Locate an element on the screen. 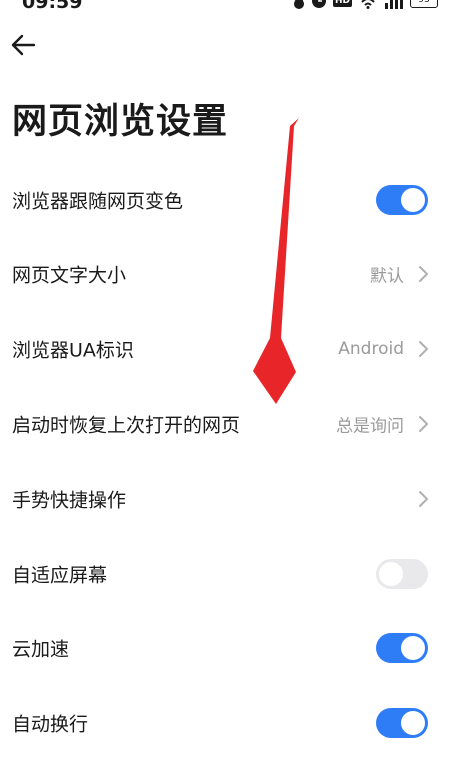 The width and height of the screenshot is (466, 760). wifi-icon is located at coordinates (368, 4).